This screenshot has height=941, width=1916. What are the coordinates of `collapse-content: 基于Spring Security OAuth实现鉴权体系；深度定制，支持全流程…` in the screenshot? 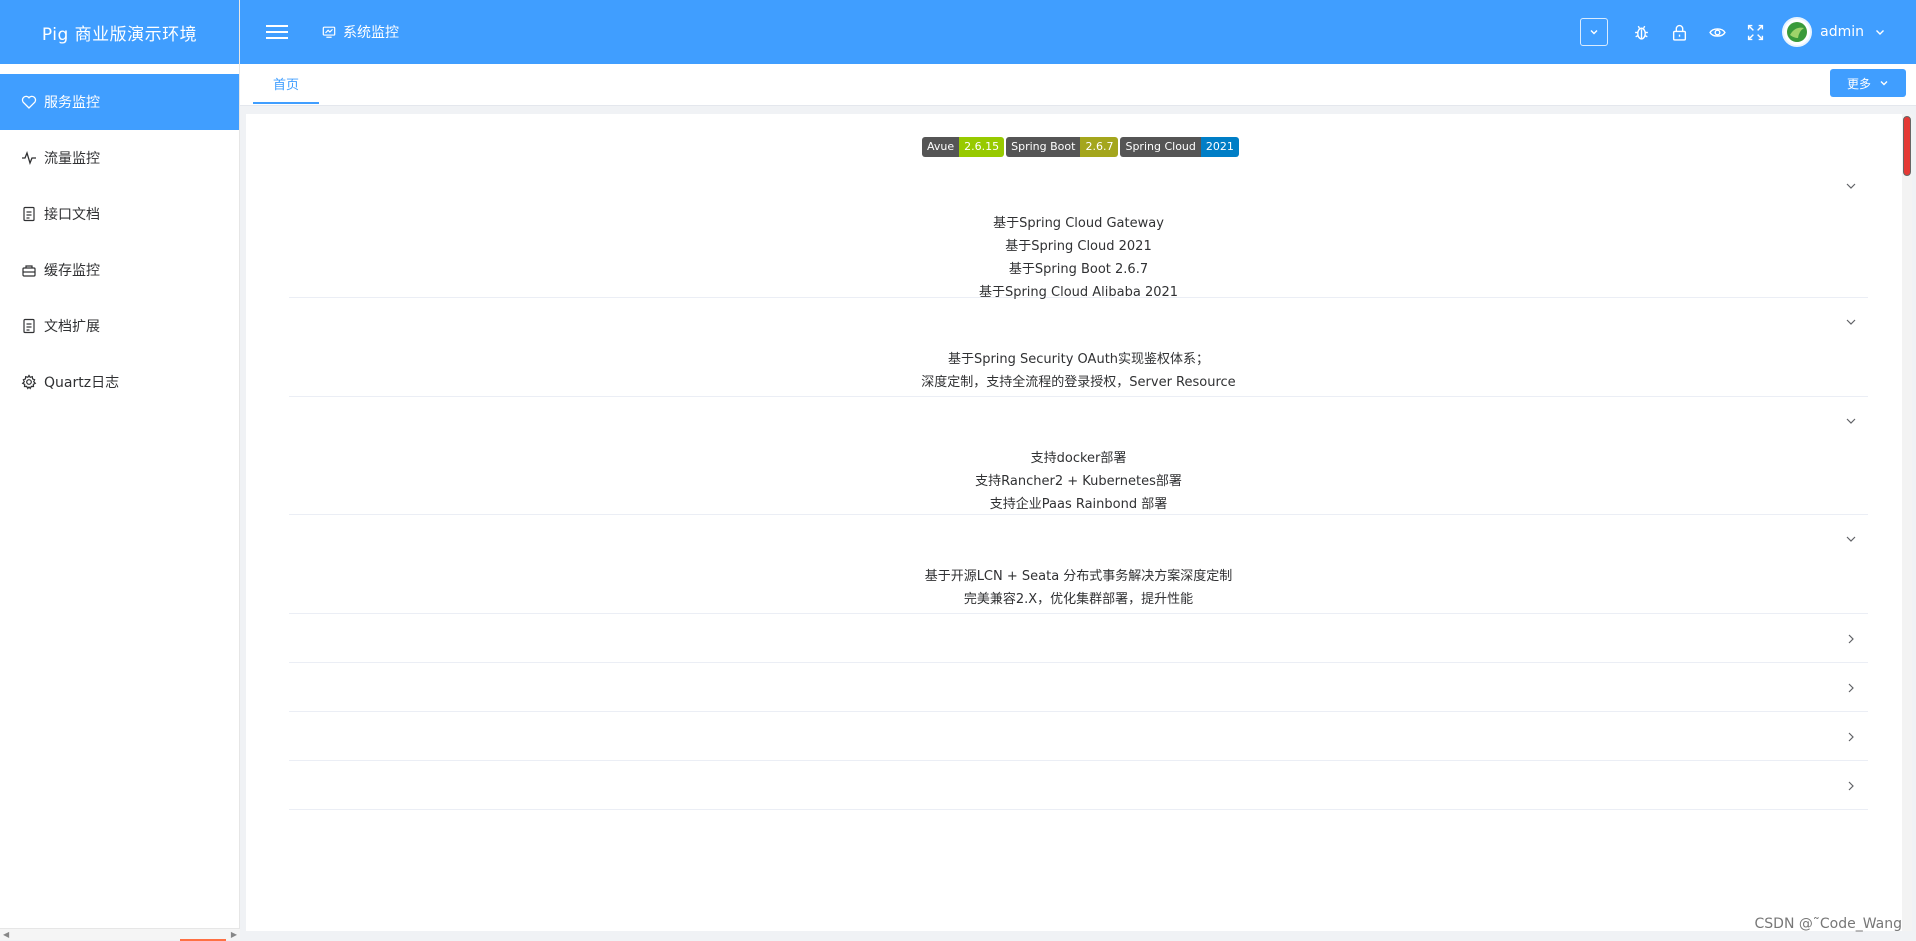 It's located at (1078, 371).